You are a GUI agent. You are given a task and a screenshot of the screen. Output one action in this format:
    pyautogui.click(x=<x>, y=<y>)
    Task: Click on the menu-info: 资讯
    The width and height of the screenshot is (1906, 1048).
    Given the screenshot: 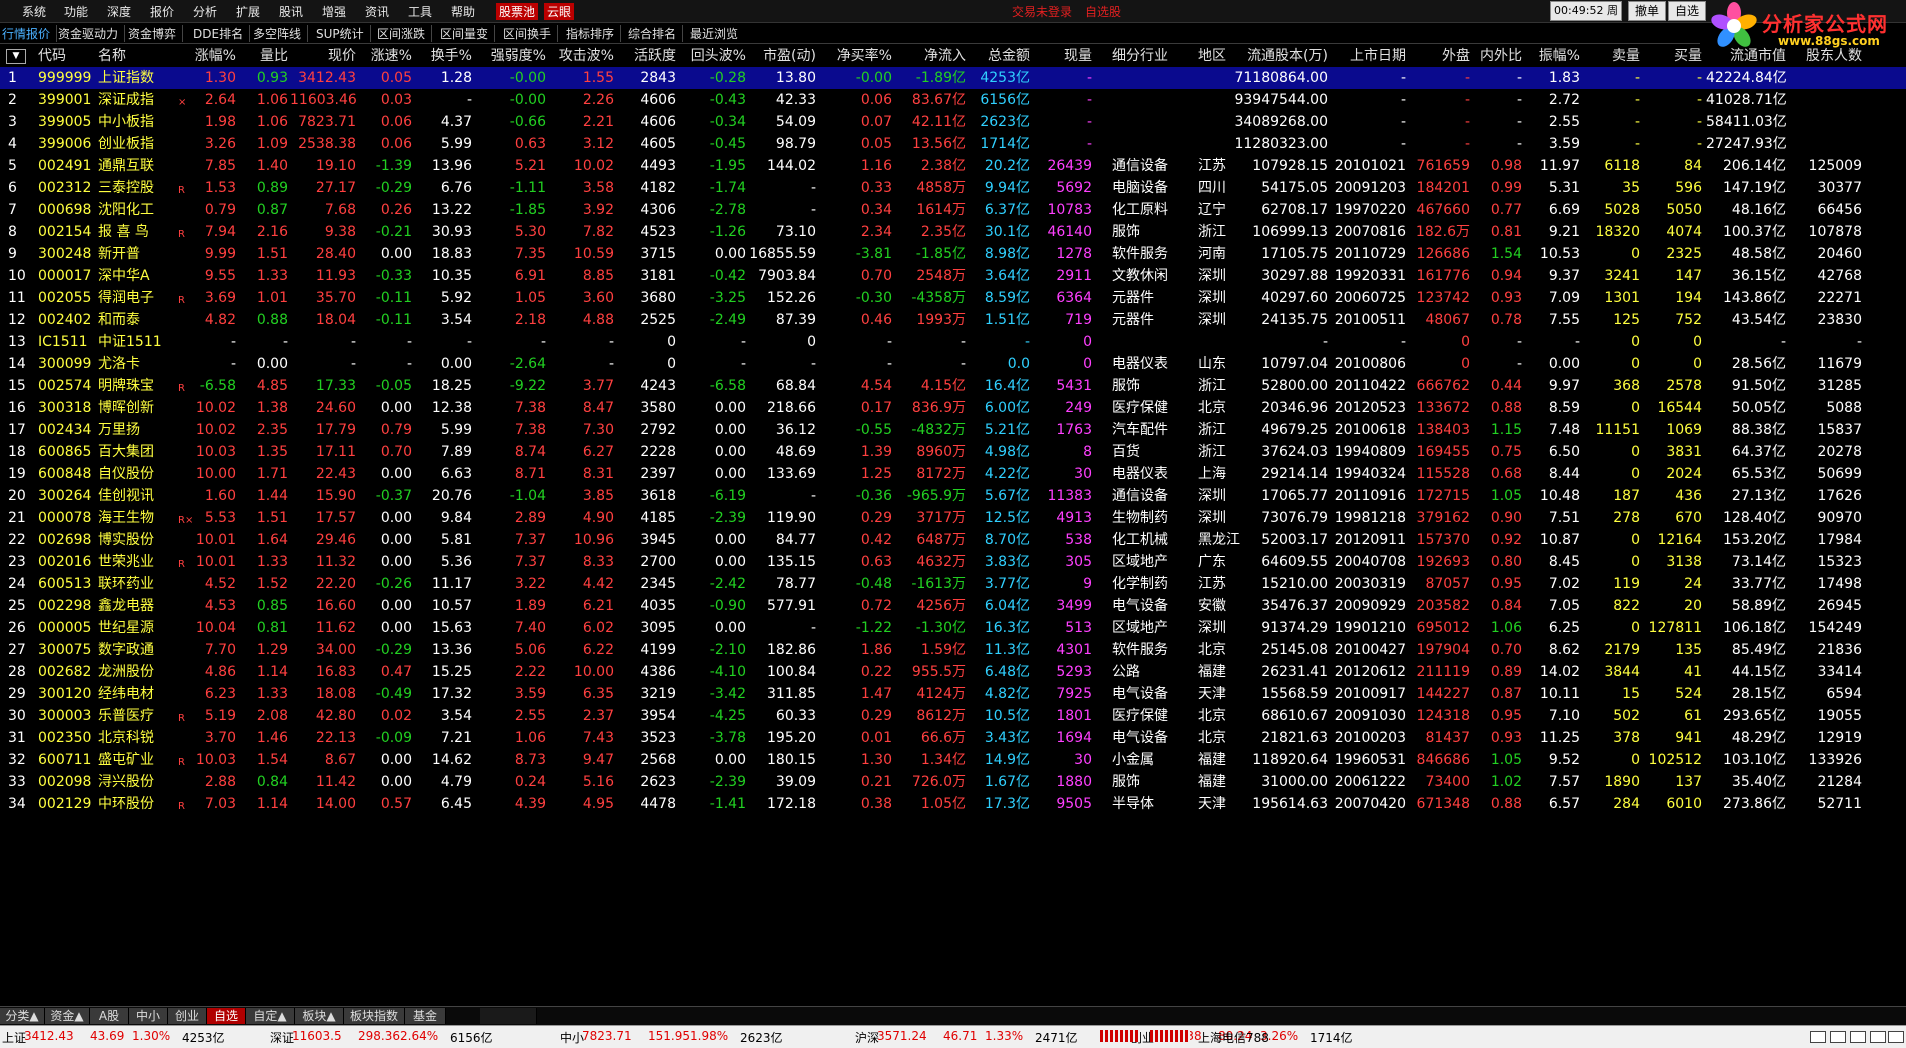 What is the action you would take?
    pyautogui.click(x=377, y=11)
    